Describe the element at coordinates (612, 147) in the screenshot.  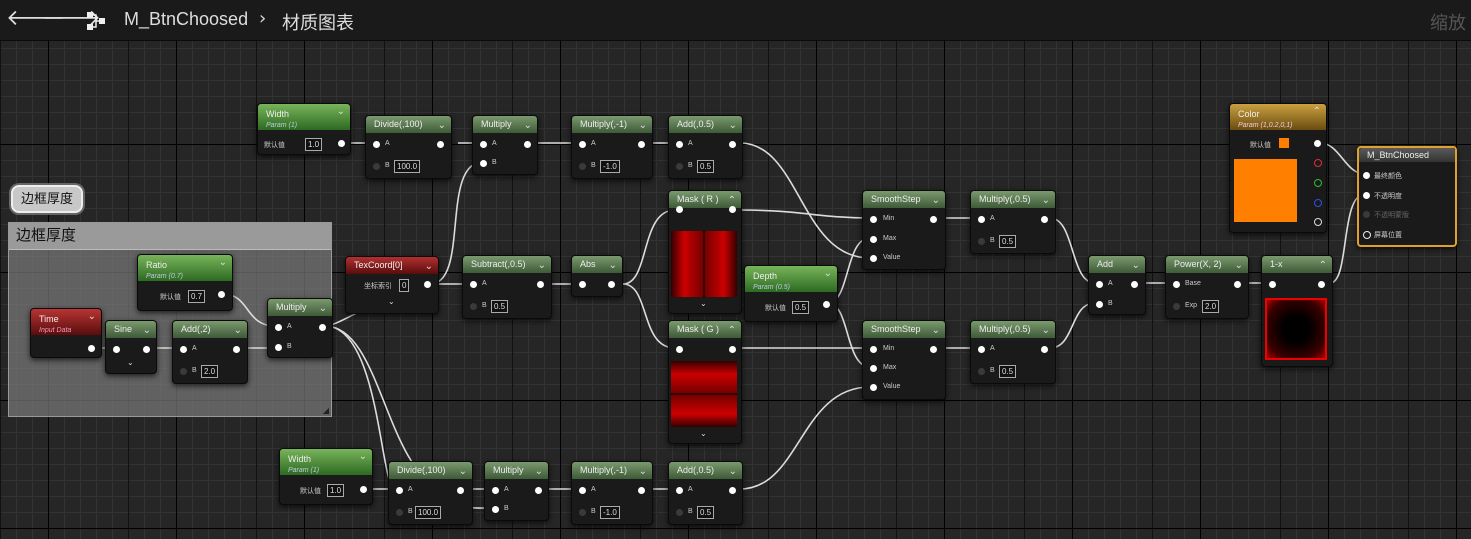
I see `node-multiply-neg-top: Multiply(,-1) ⌄ A B -1.0` at that location.